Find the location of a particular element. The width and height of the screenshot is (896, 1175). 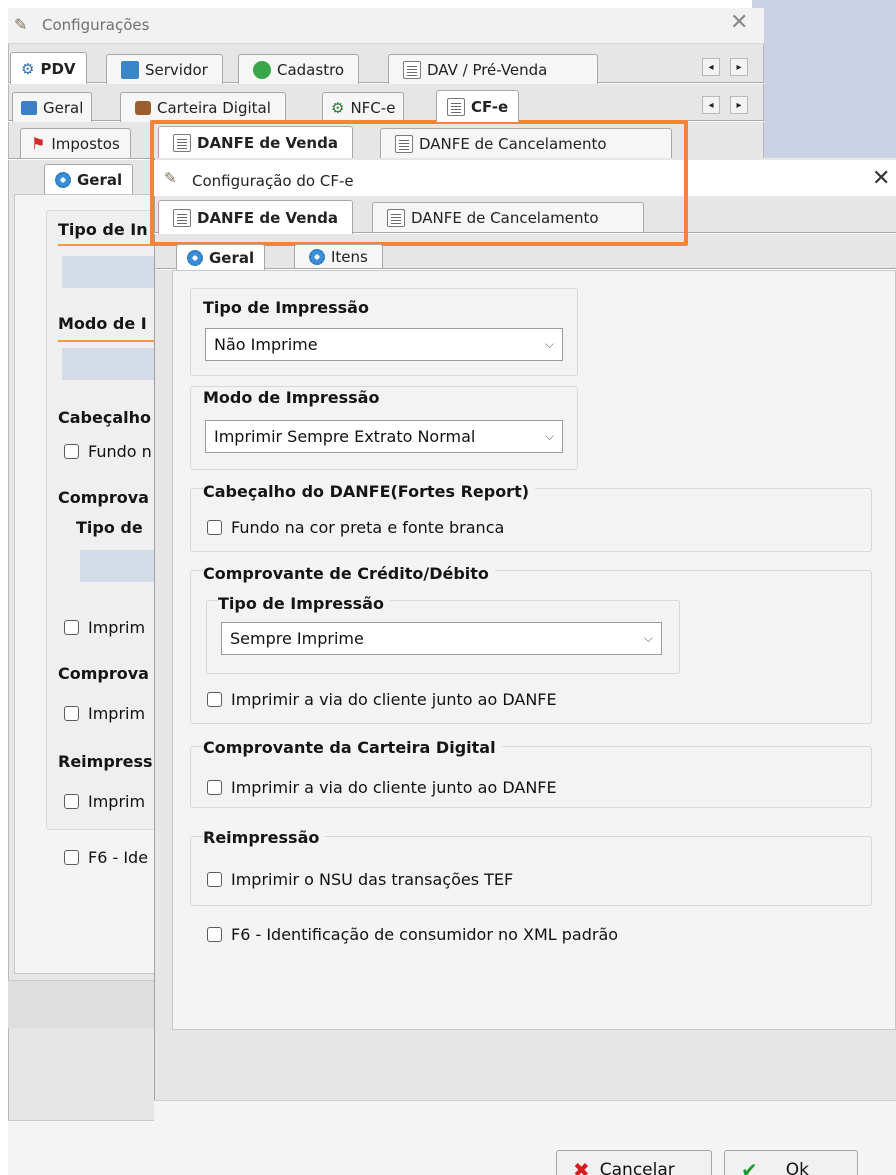

tab-impostos: ⚑ Impostos is located at coordinates (75, 143).